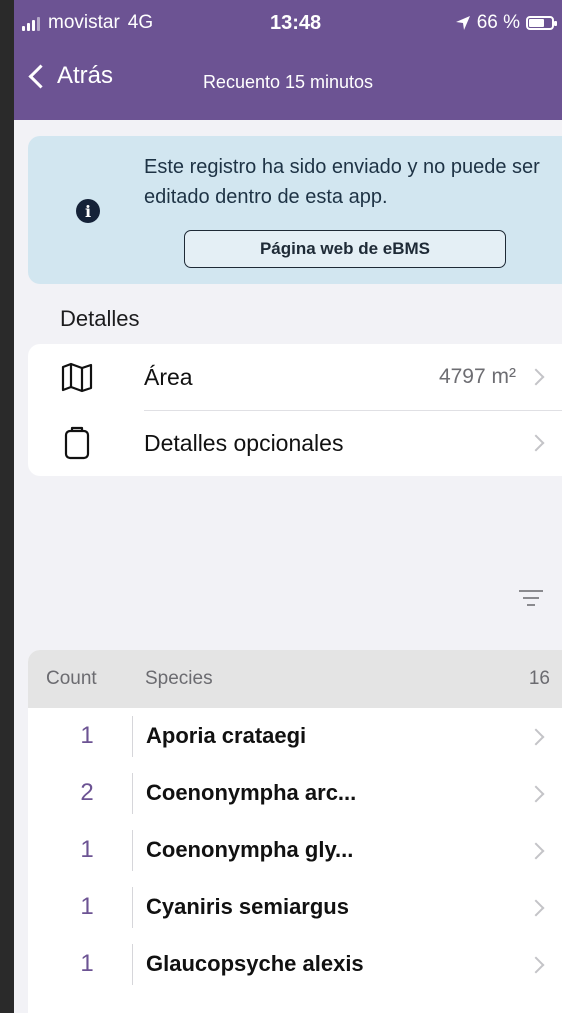  I want to click on status-bar: movistar 4G 13:48 66 %, so click(288, 24).